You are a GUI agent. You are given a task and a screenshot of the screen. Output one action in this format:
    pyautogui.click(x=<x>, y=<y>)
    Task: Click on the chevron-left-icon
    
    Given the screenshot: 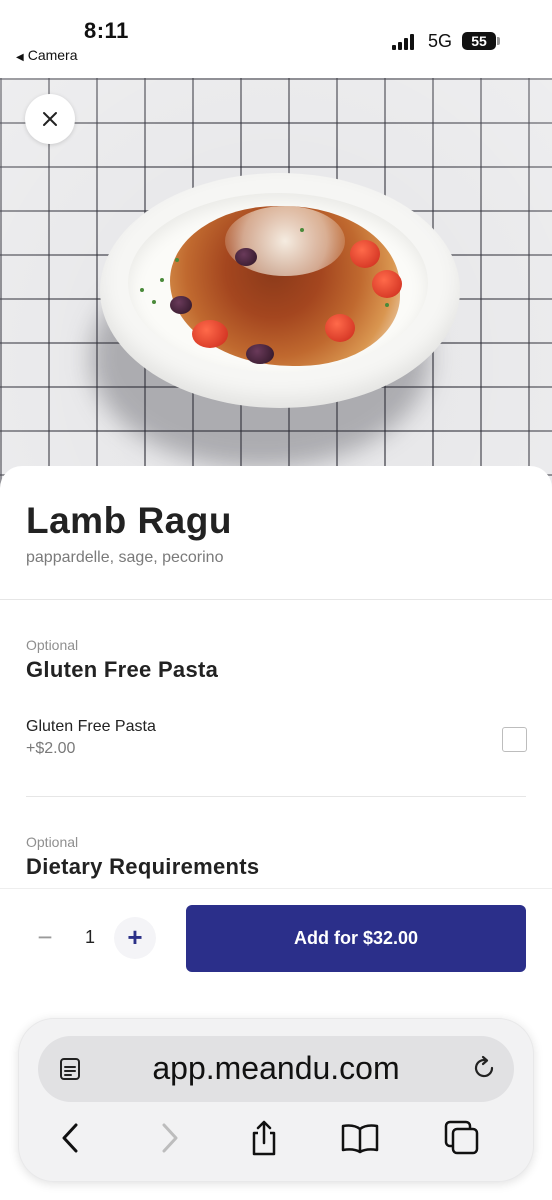 What is the action you would take?
    pyautogui.click(x=70, y=1138)
    